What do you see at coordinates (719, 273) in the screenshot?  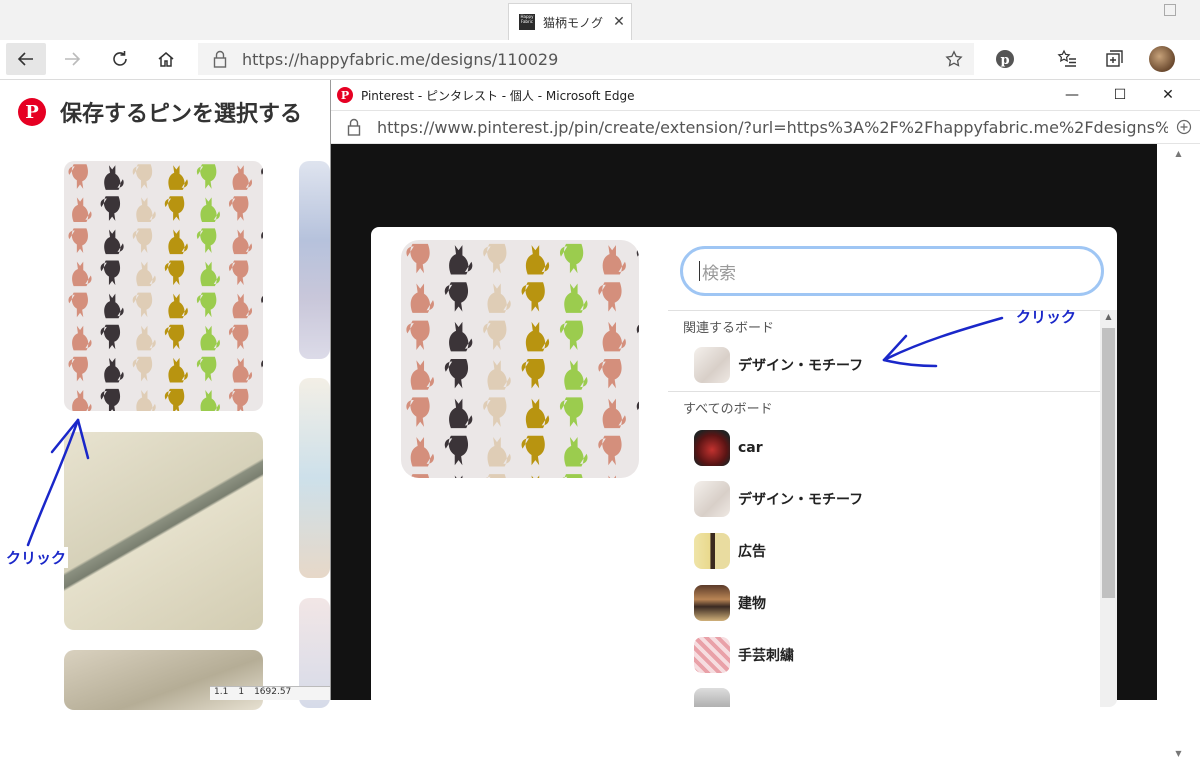 I see `search-placeholder: 検索` at bounding box center [719, 273].